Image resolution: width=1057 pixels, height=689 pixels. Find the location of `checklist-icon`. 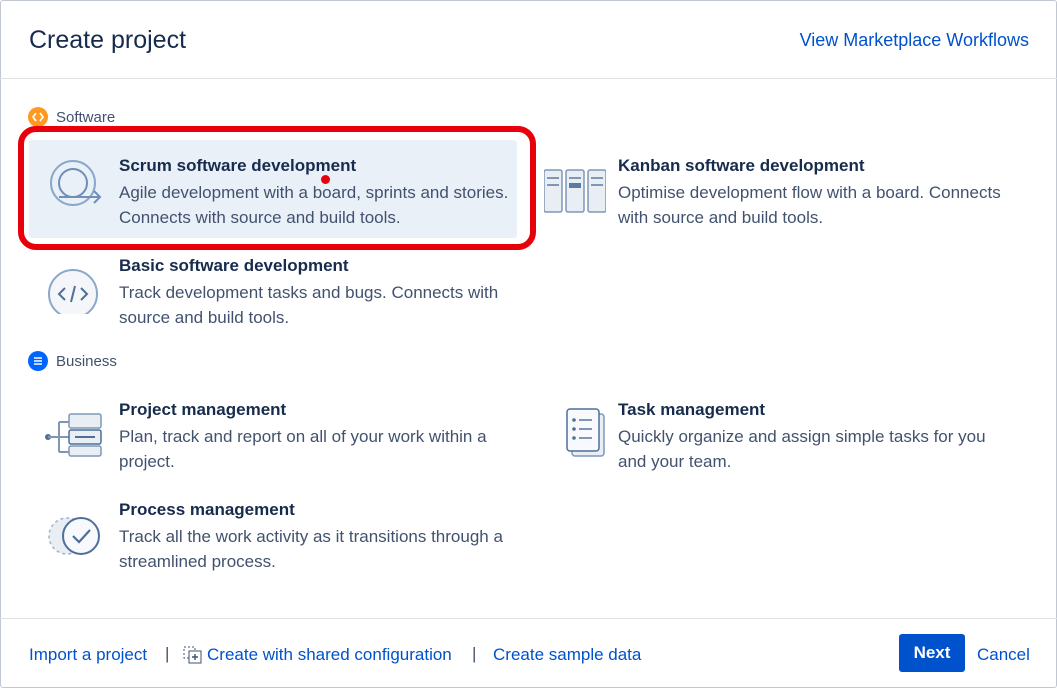

checklist-icon is located at coordinates (575, 427).